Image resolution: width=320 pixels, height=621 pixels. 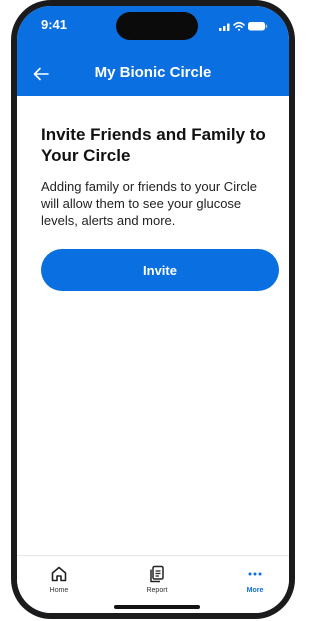 I want to click on report-icon, so click(x=157, y=574).